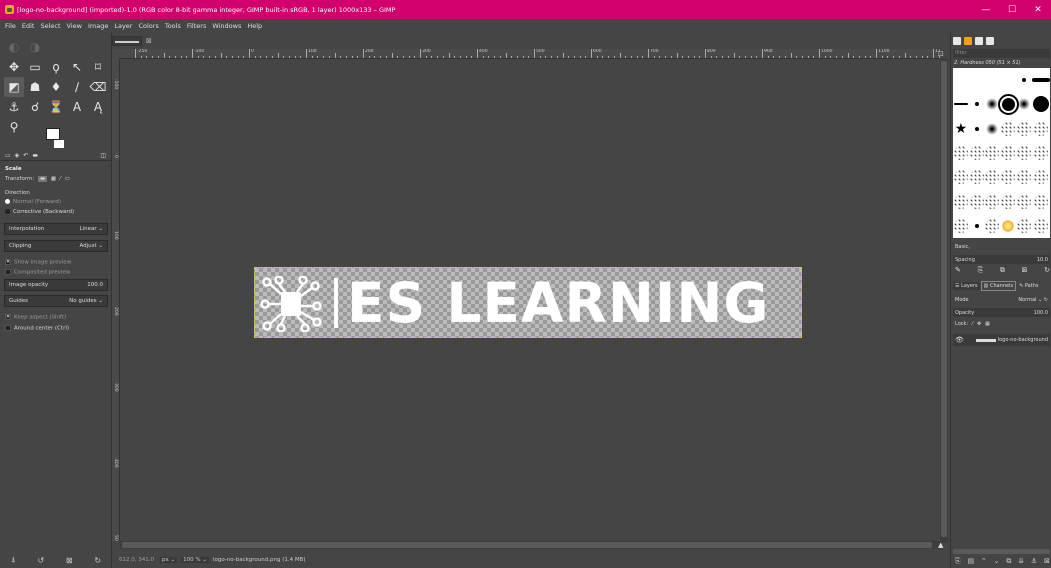  I want to click on menu-view: View, so click(74, 26).